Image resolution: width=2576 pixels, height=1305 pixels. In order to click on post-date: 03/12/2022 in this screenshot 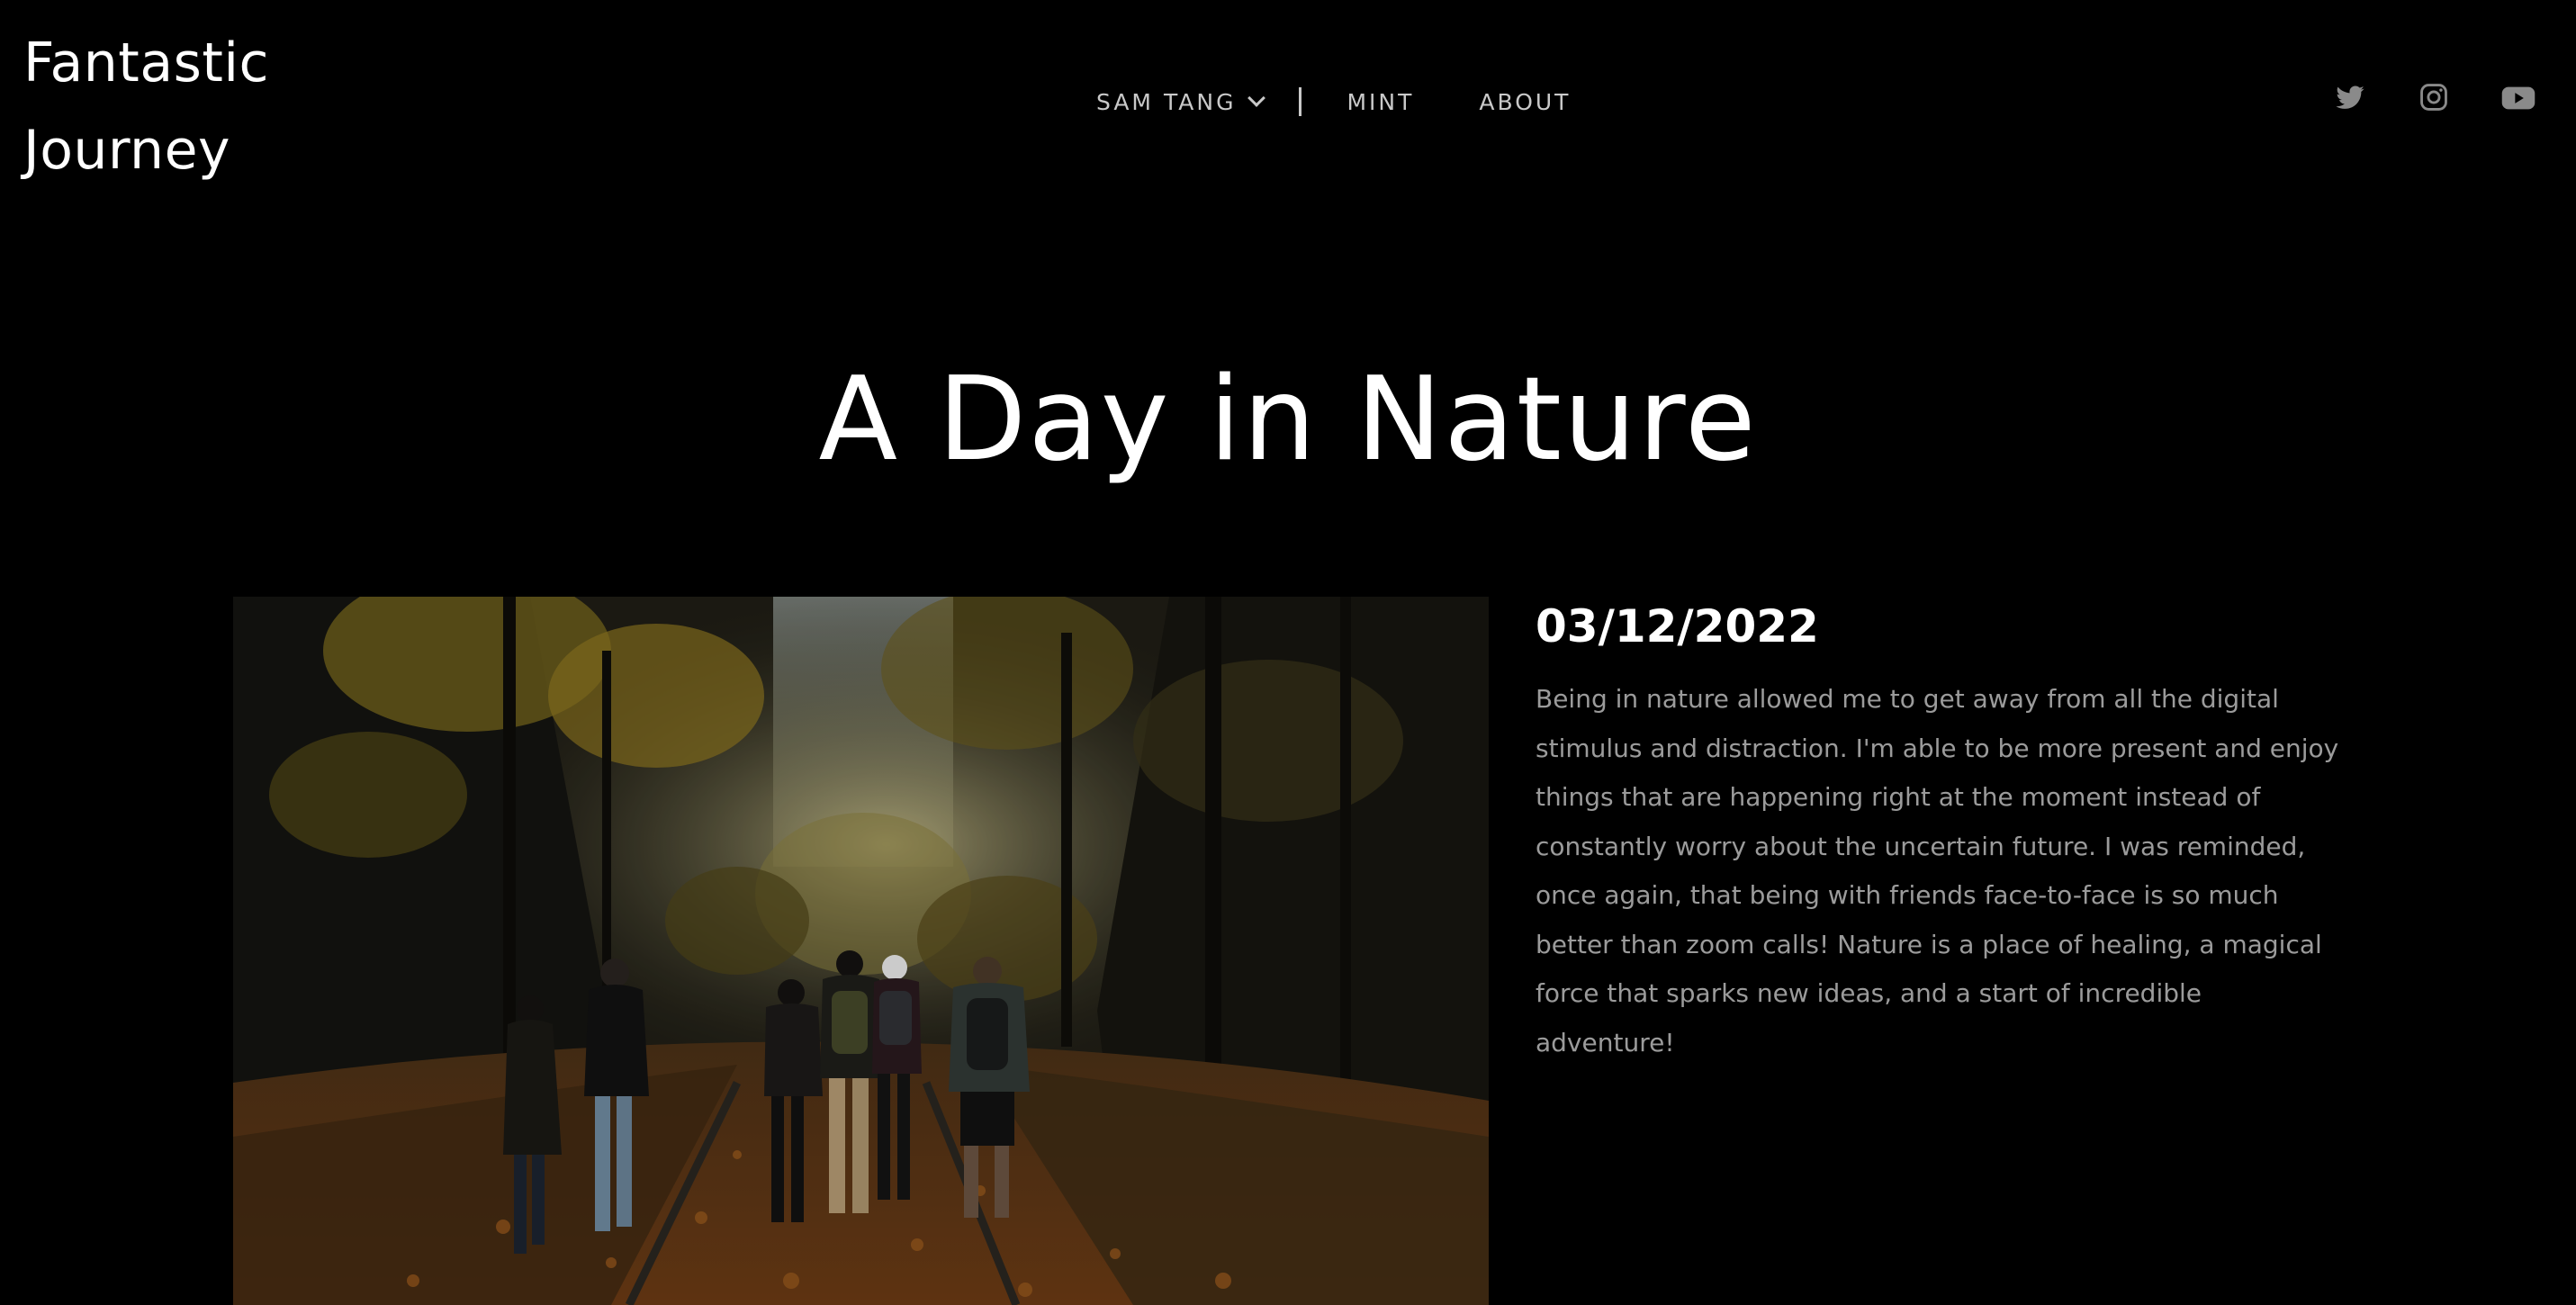, I will do `click(1677, 626)`.